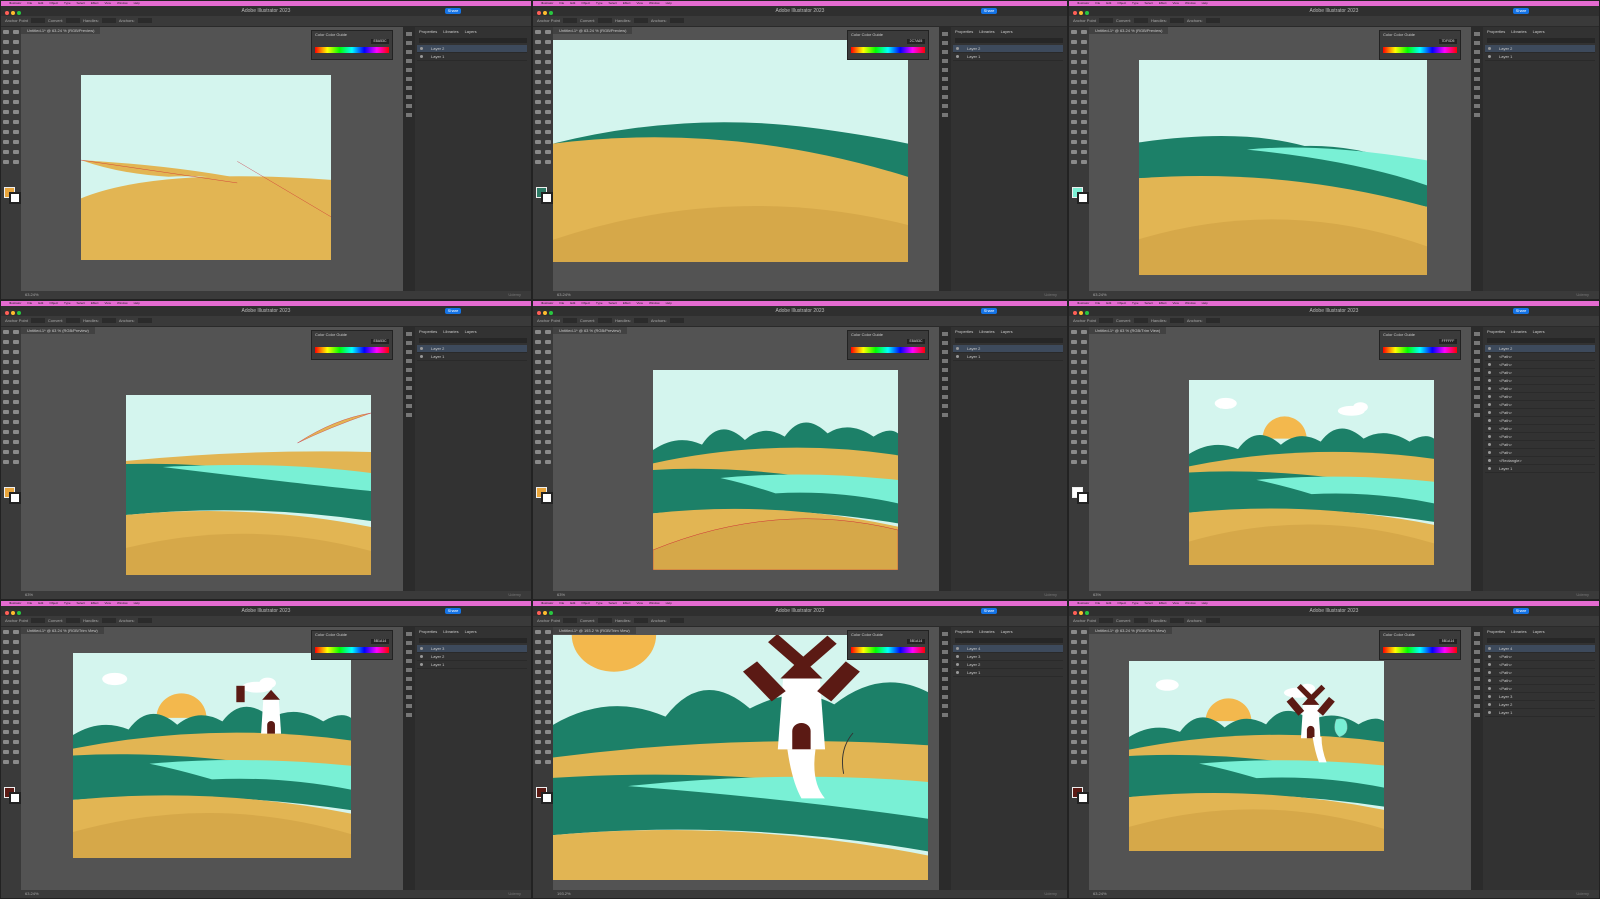  I want to click on menu-item-object: Object, so click(53, 3).